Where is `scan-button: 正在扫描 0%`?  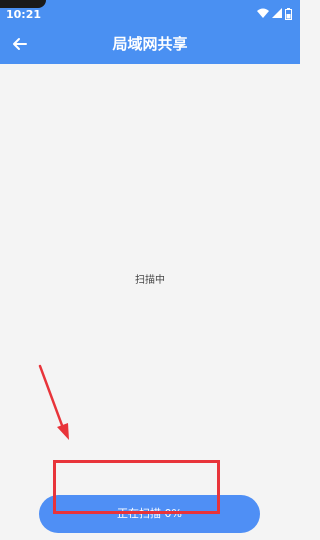
scan-button: 正在扫描 0% is located at coordinates (149, 514).